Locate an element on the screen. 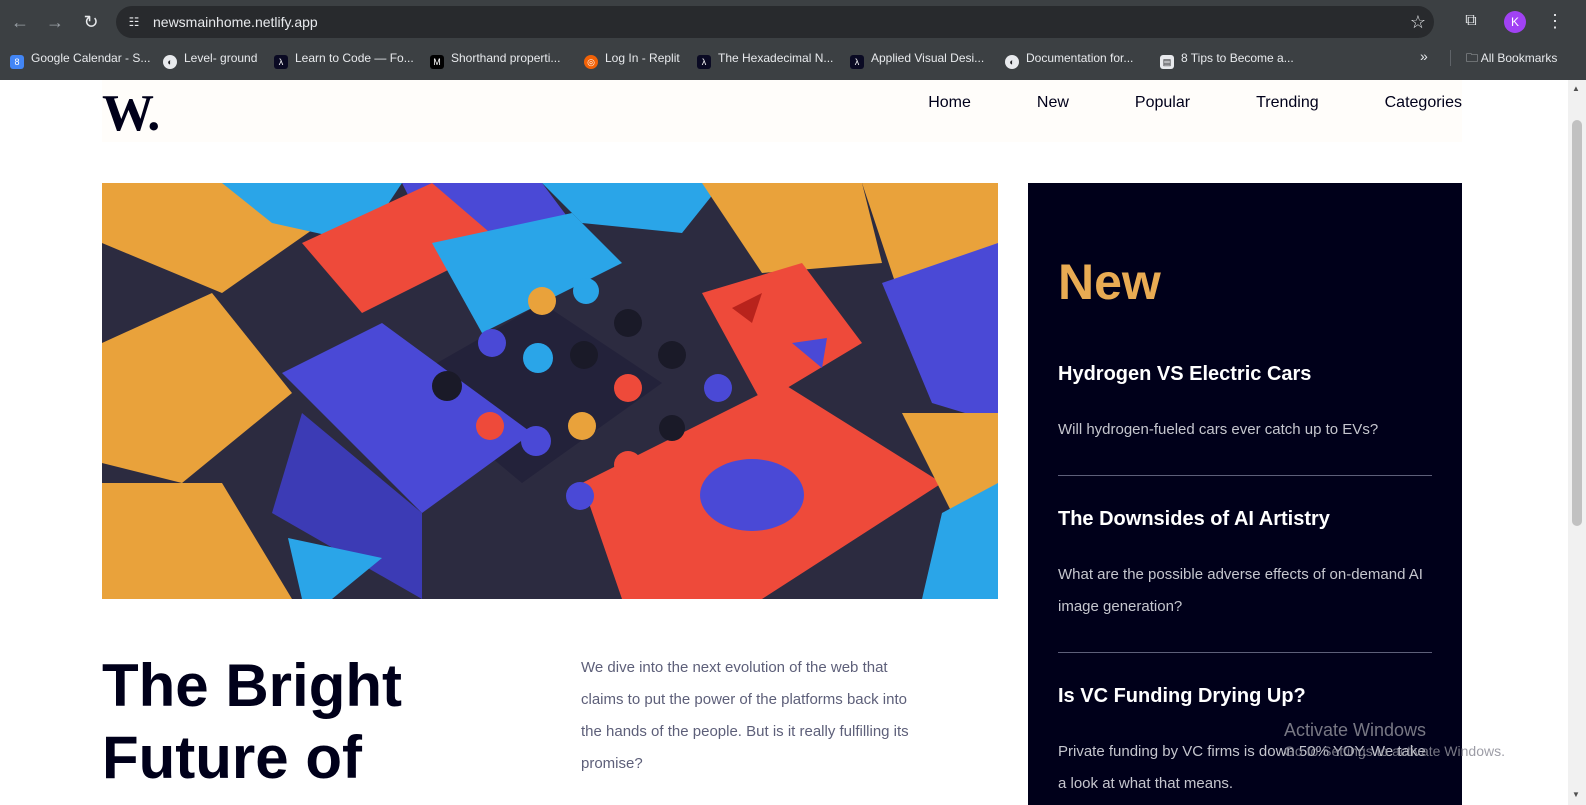  news-item-title: Is VC Funding Drying Up? is located at coordinates (1245, 696).